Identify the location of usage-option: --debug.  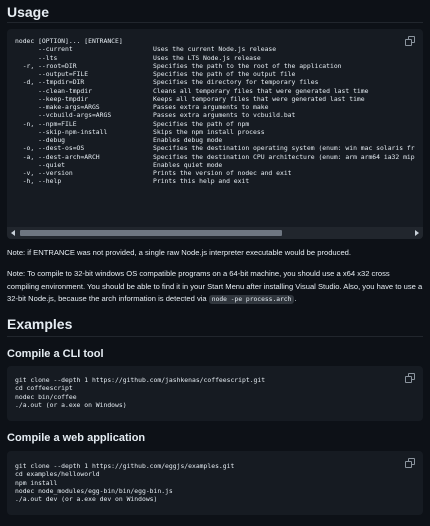
(40, 140).